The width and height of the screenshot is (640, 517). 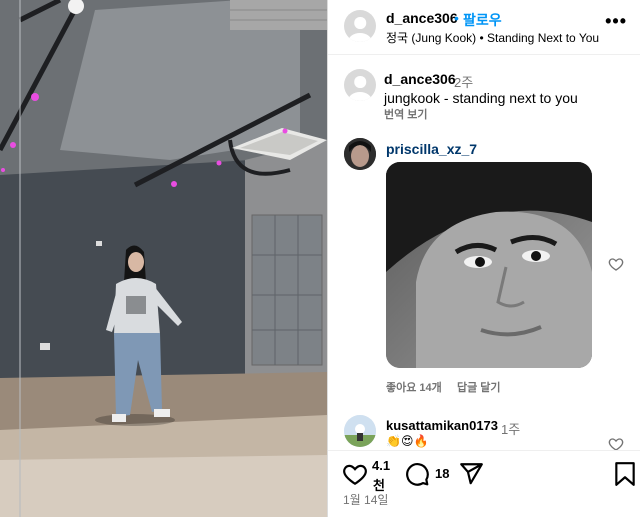 What do you see at coordinates (510, 428) in the screenshot?
I see `comment-time: 1주` at bounding box center [510, 428].